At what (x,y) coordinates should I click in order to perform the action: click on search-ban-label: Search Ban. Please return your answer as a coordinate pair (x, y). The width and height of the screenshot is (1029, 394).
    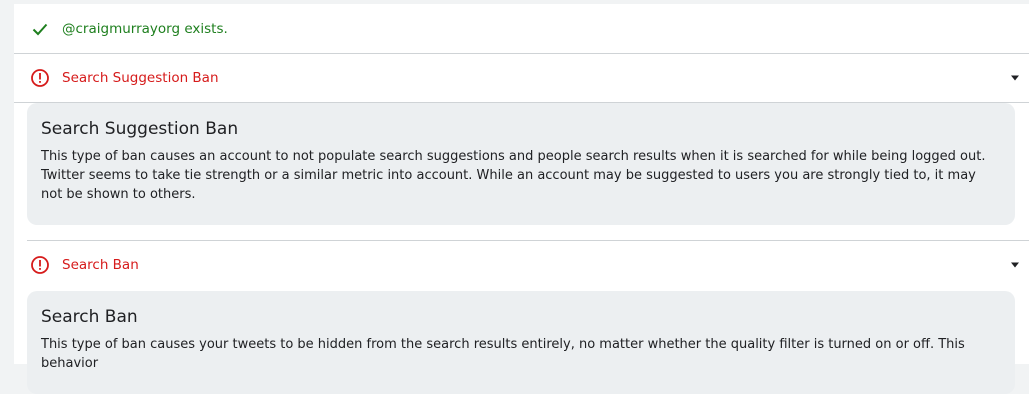
    Looking at the image, I should click on (100, 265).